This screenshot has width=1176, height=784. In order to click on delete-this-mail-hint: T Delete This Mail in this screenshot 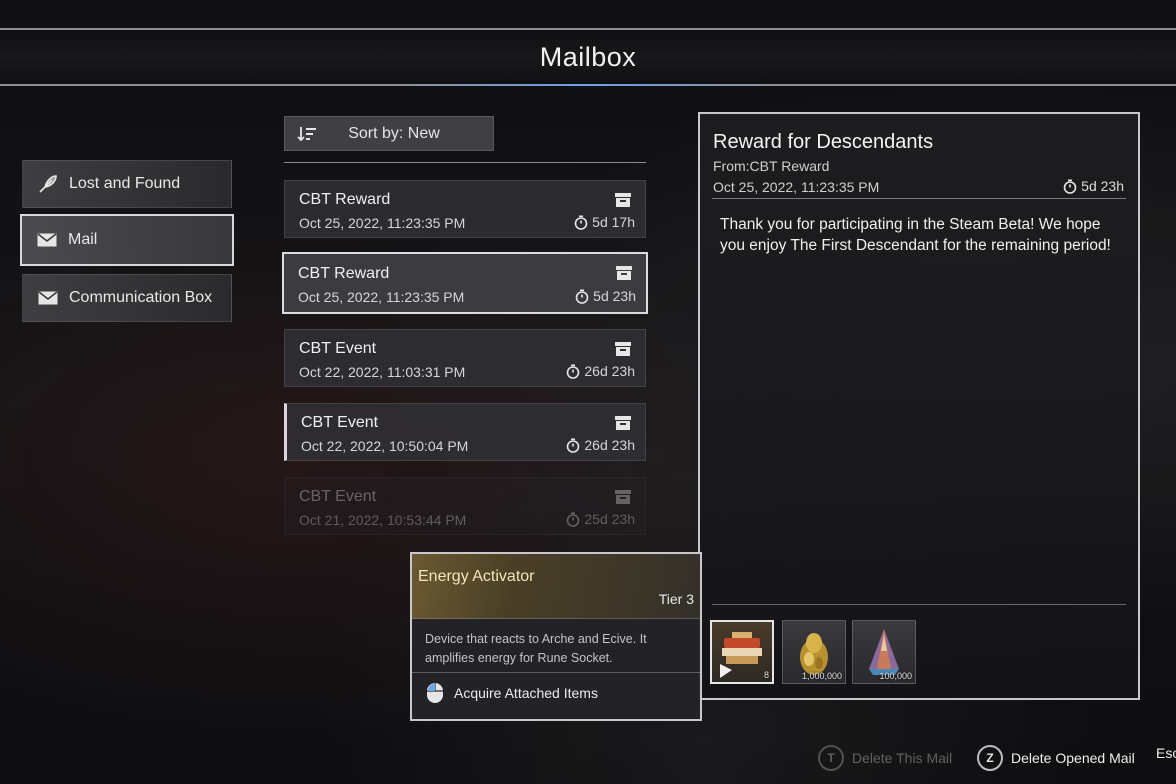, I will do `click(885, 758)`.